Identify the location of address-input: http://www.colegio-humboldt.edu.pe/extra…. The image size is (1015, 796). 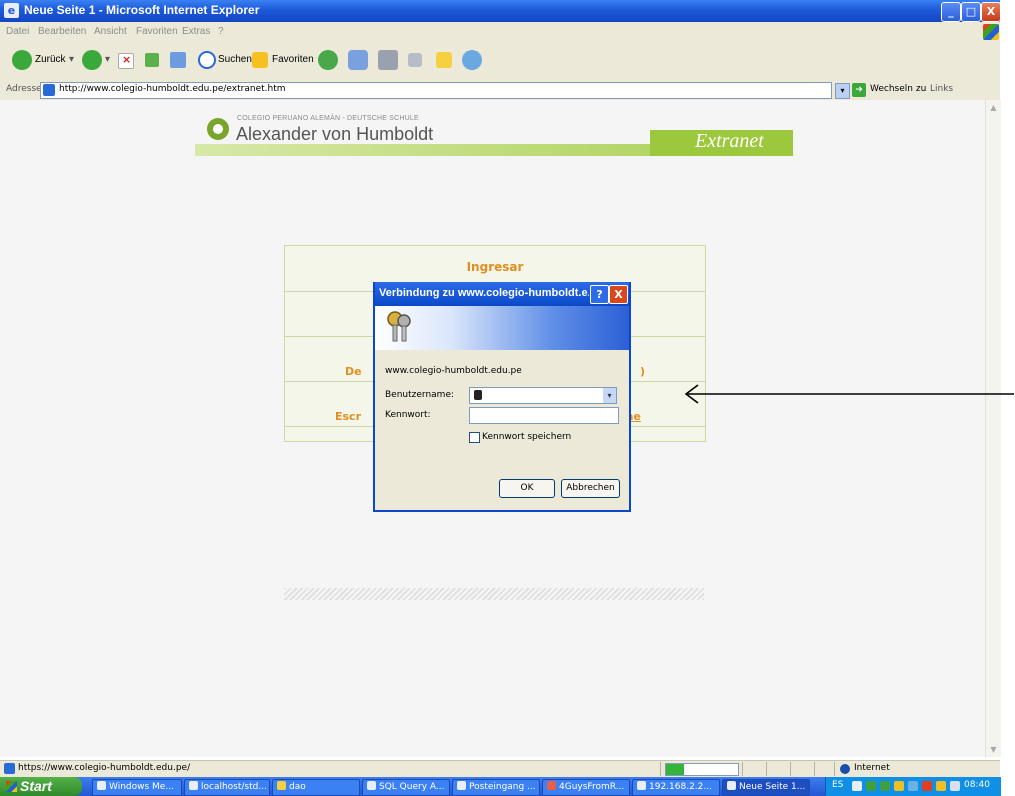
(436, 90).